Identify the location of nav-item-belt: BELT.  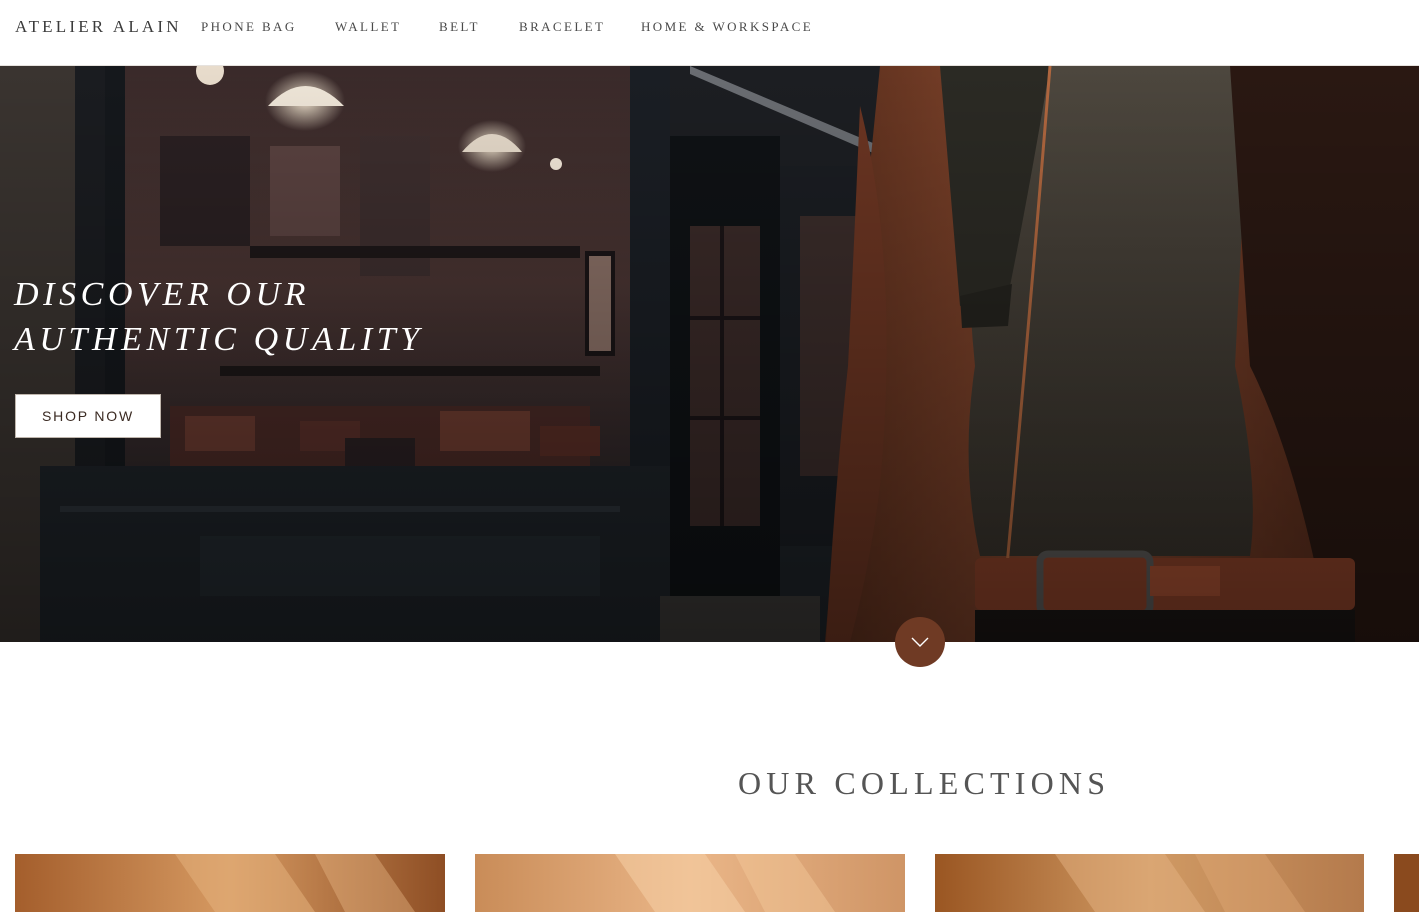
(459, 27).